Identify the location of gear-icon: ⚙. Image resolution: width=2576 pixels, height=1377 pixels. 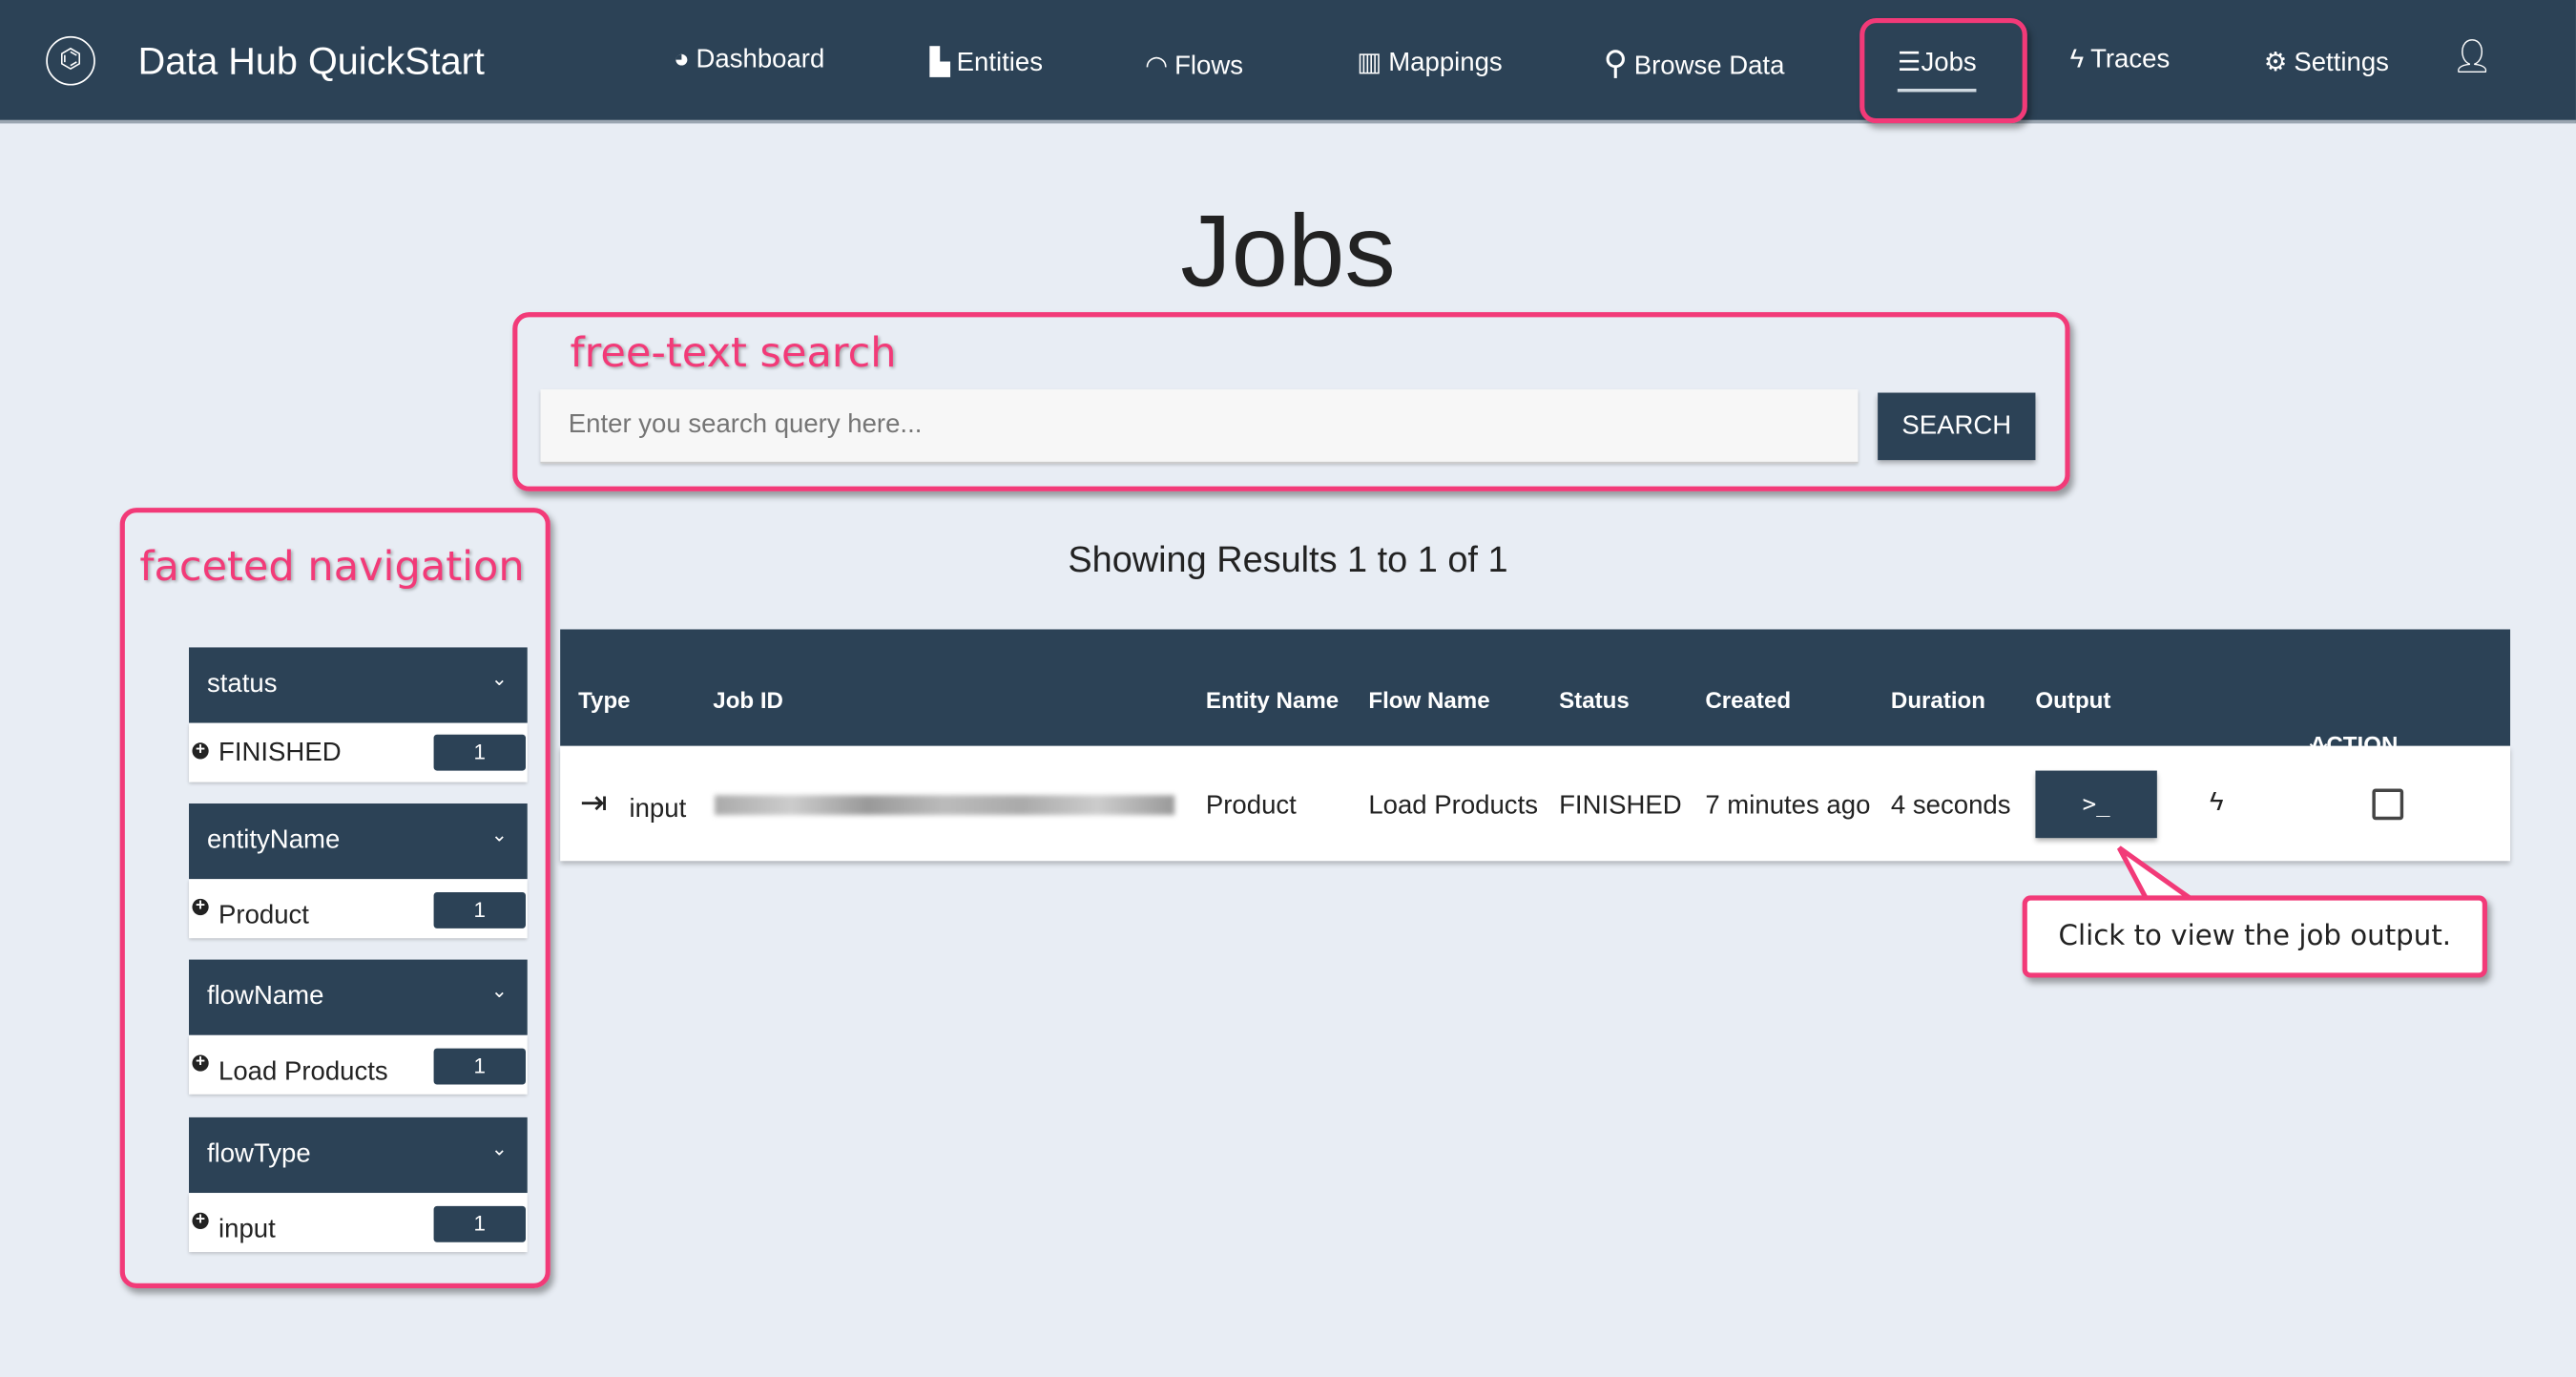
(2275, 63).